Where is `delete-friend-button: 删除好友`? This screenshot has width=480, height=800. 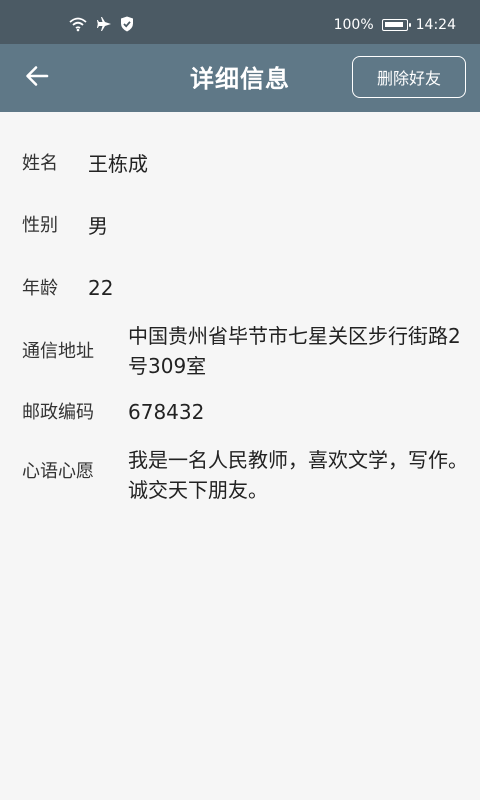 delete-friend-button: 删除好友 is located at coordinates (409, 77).